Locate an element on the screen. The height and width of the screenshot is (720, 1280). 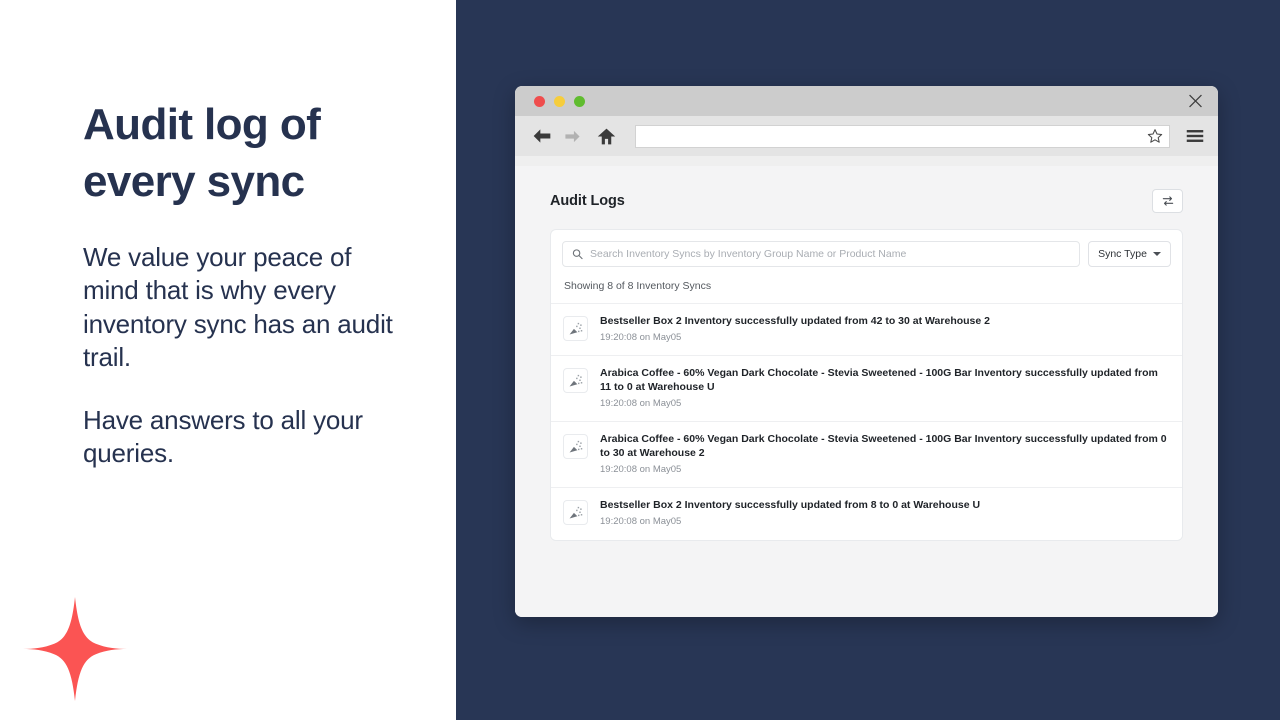
close-icon is located at coordinates (1195, 101).